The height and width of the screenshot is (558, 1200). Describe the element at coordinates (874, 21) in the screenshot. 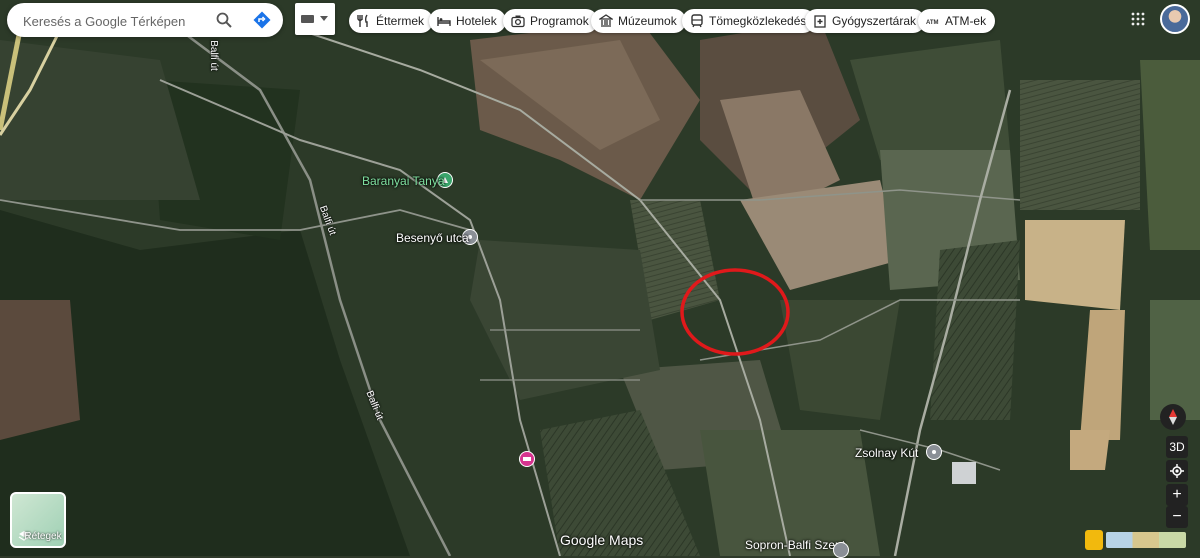

I see `chip-label: Gyógyszertárak` at that location.